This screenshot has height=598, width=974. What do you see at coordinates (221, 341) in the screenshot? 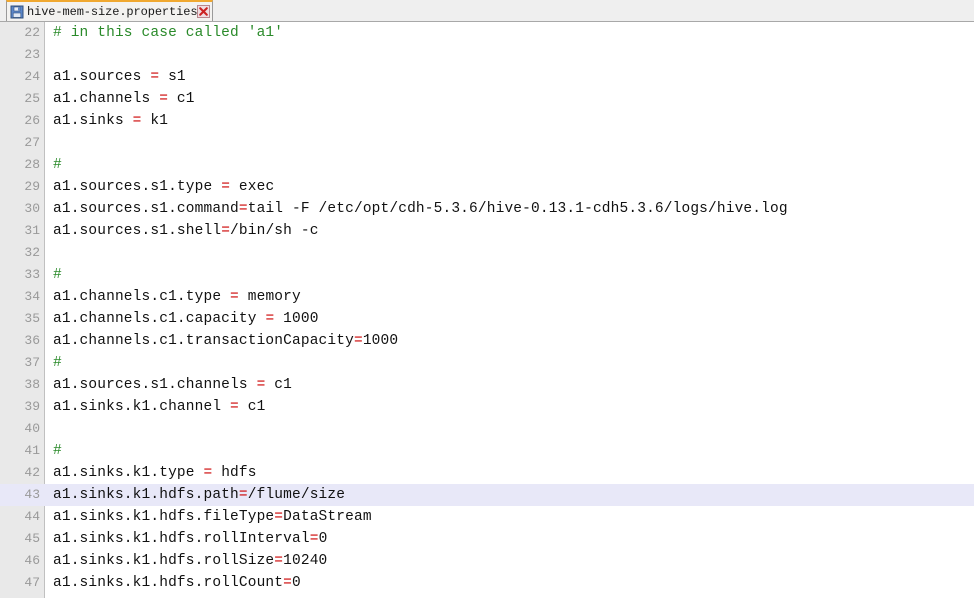
I see `code-text: a1.channels.c1.transactionCapacity=1000` at bounding box center [221, 341].